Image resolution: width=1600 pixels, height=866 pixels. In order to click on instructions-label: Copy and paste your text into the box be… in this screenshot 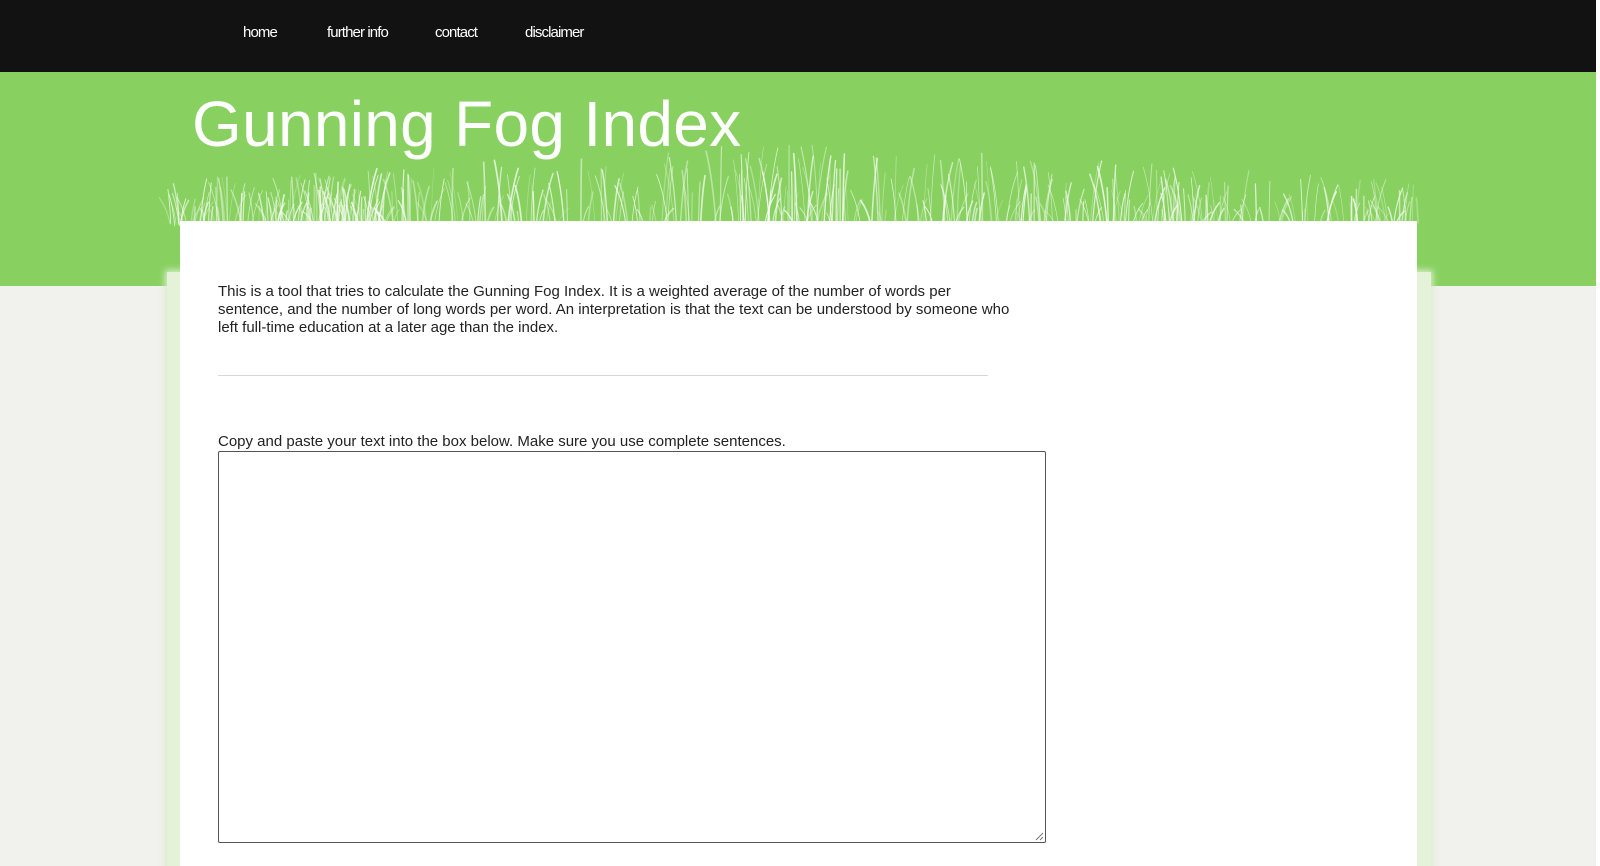, I will do `click(502, 441)`.